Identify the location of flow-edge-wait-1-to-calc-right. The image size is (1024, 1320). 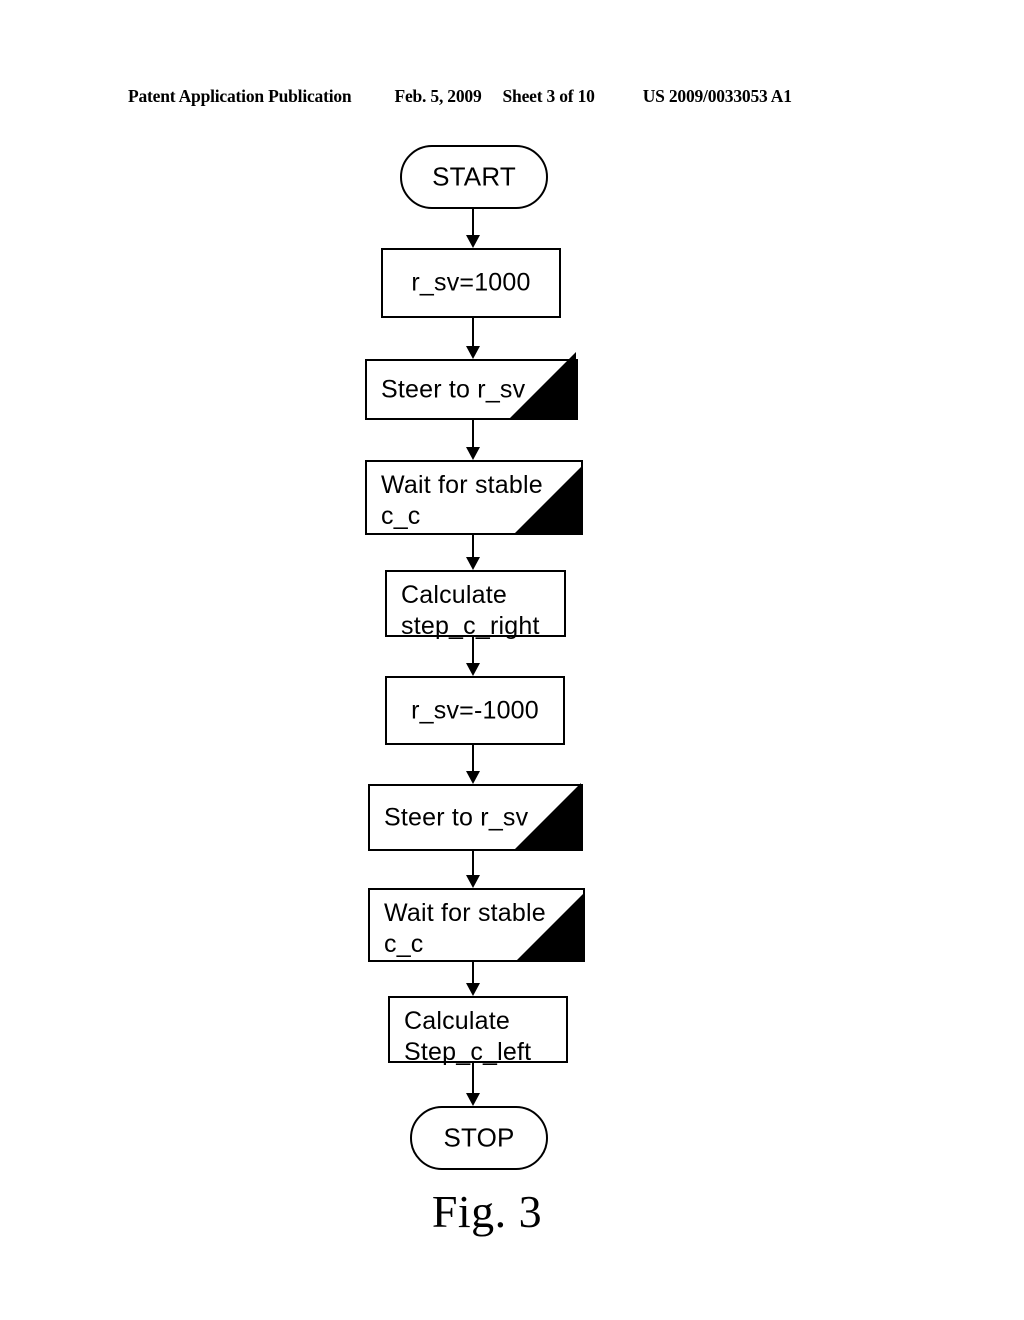
(473, 552).